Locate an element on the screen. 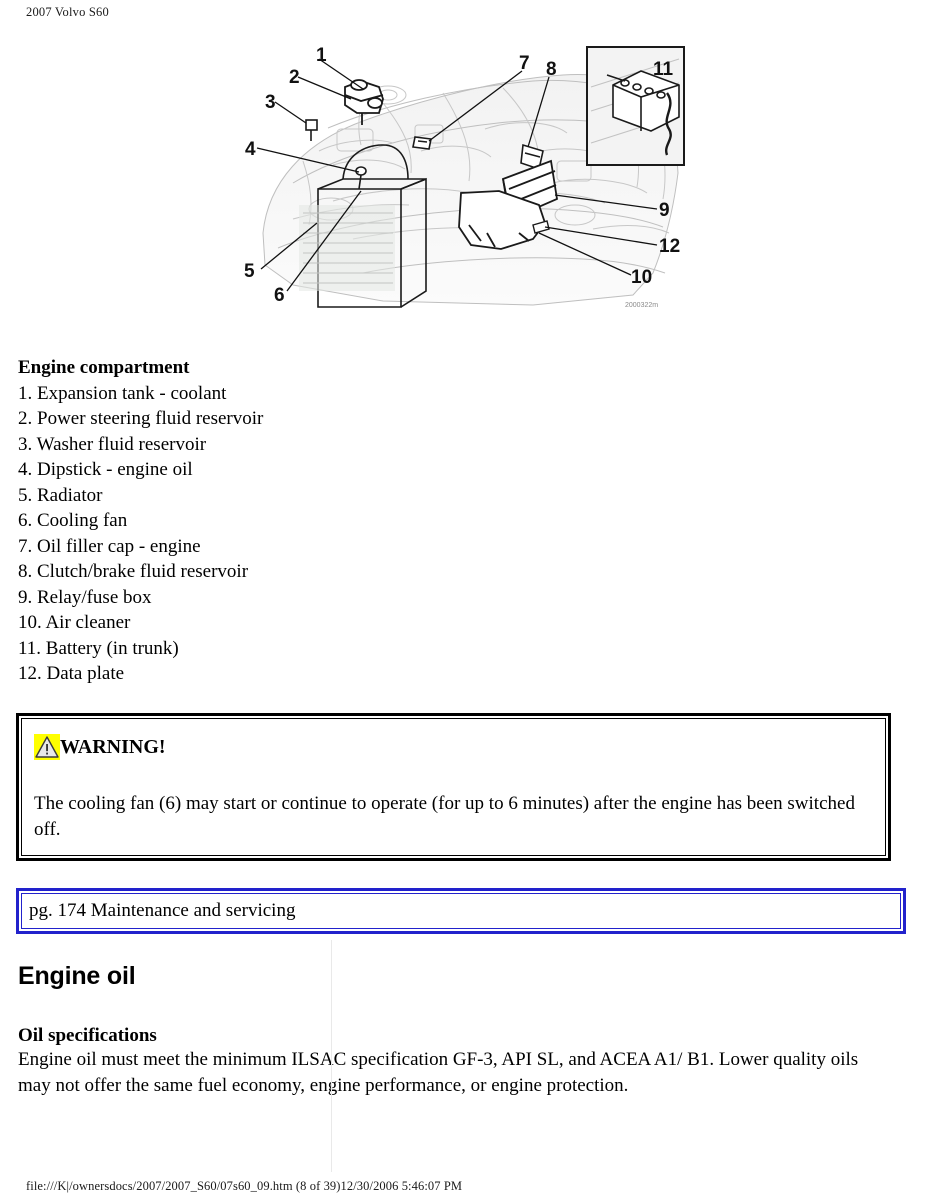  list-item: 11. Battery (in trunk) is located at coordinates (98, 648).